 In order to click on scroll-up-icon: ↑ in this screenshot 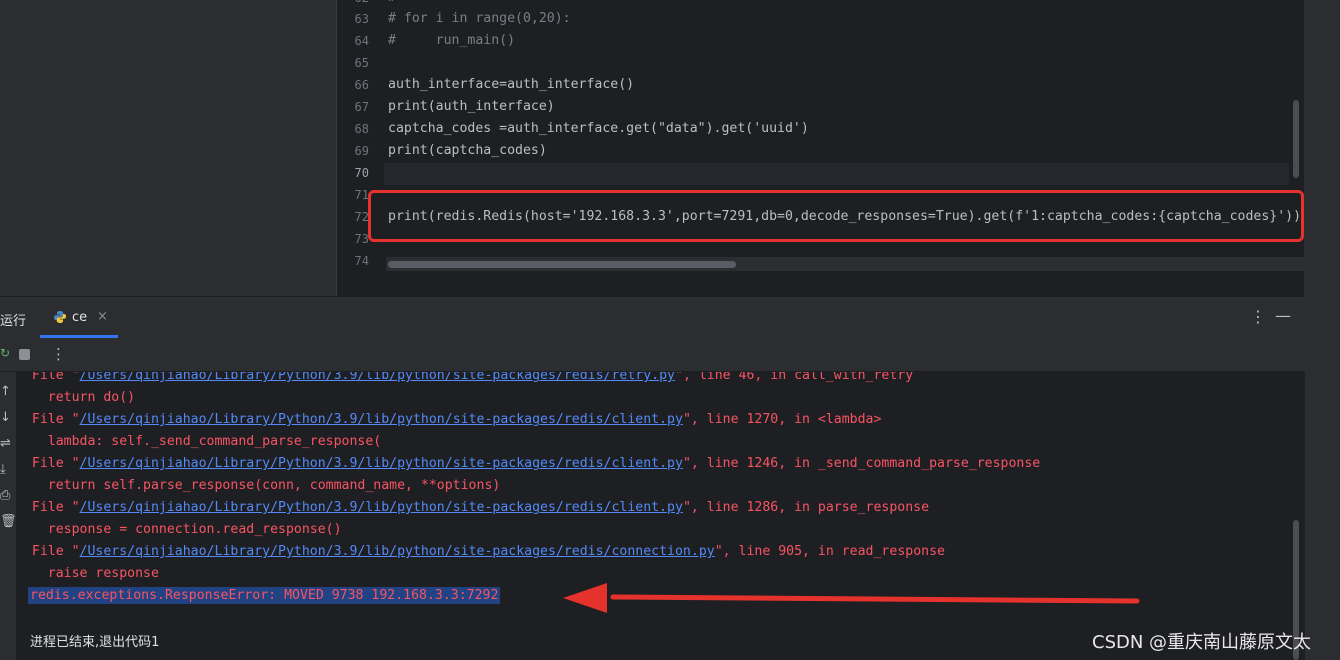, I will do `click(5, 391)`.